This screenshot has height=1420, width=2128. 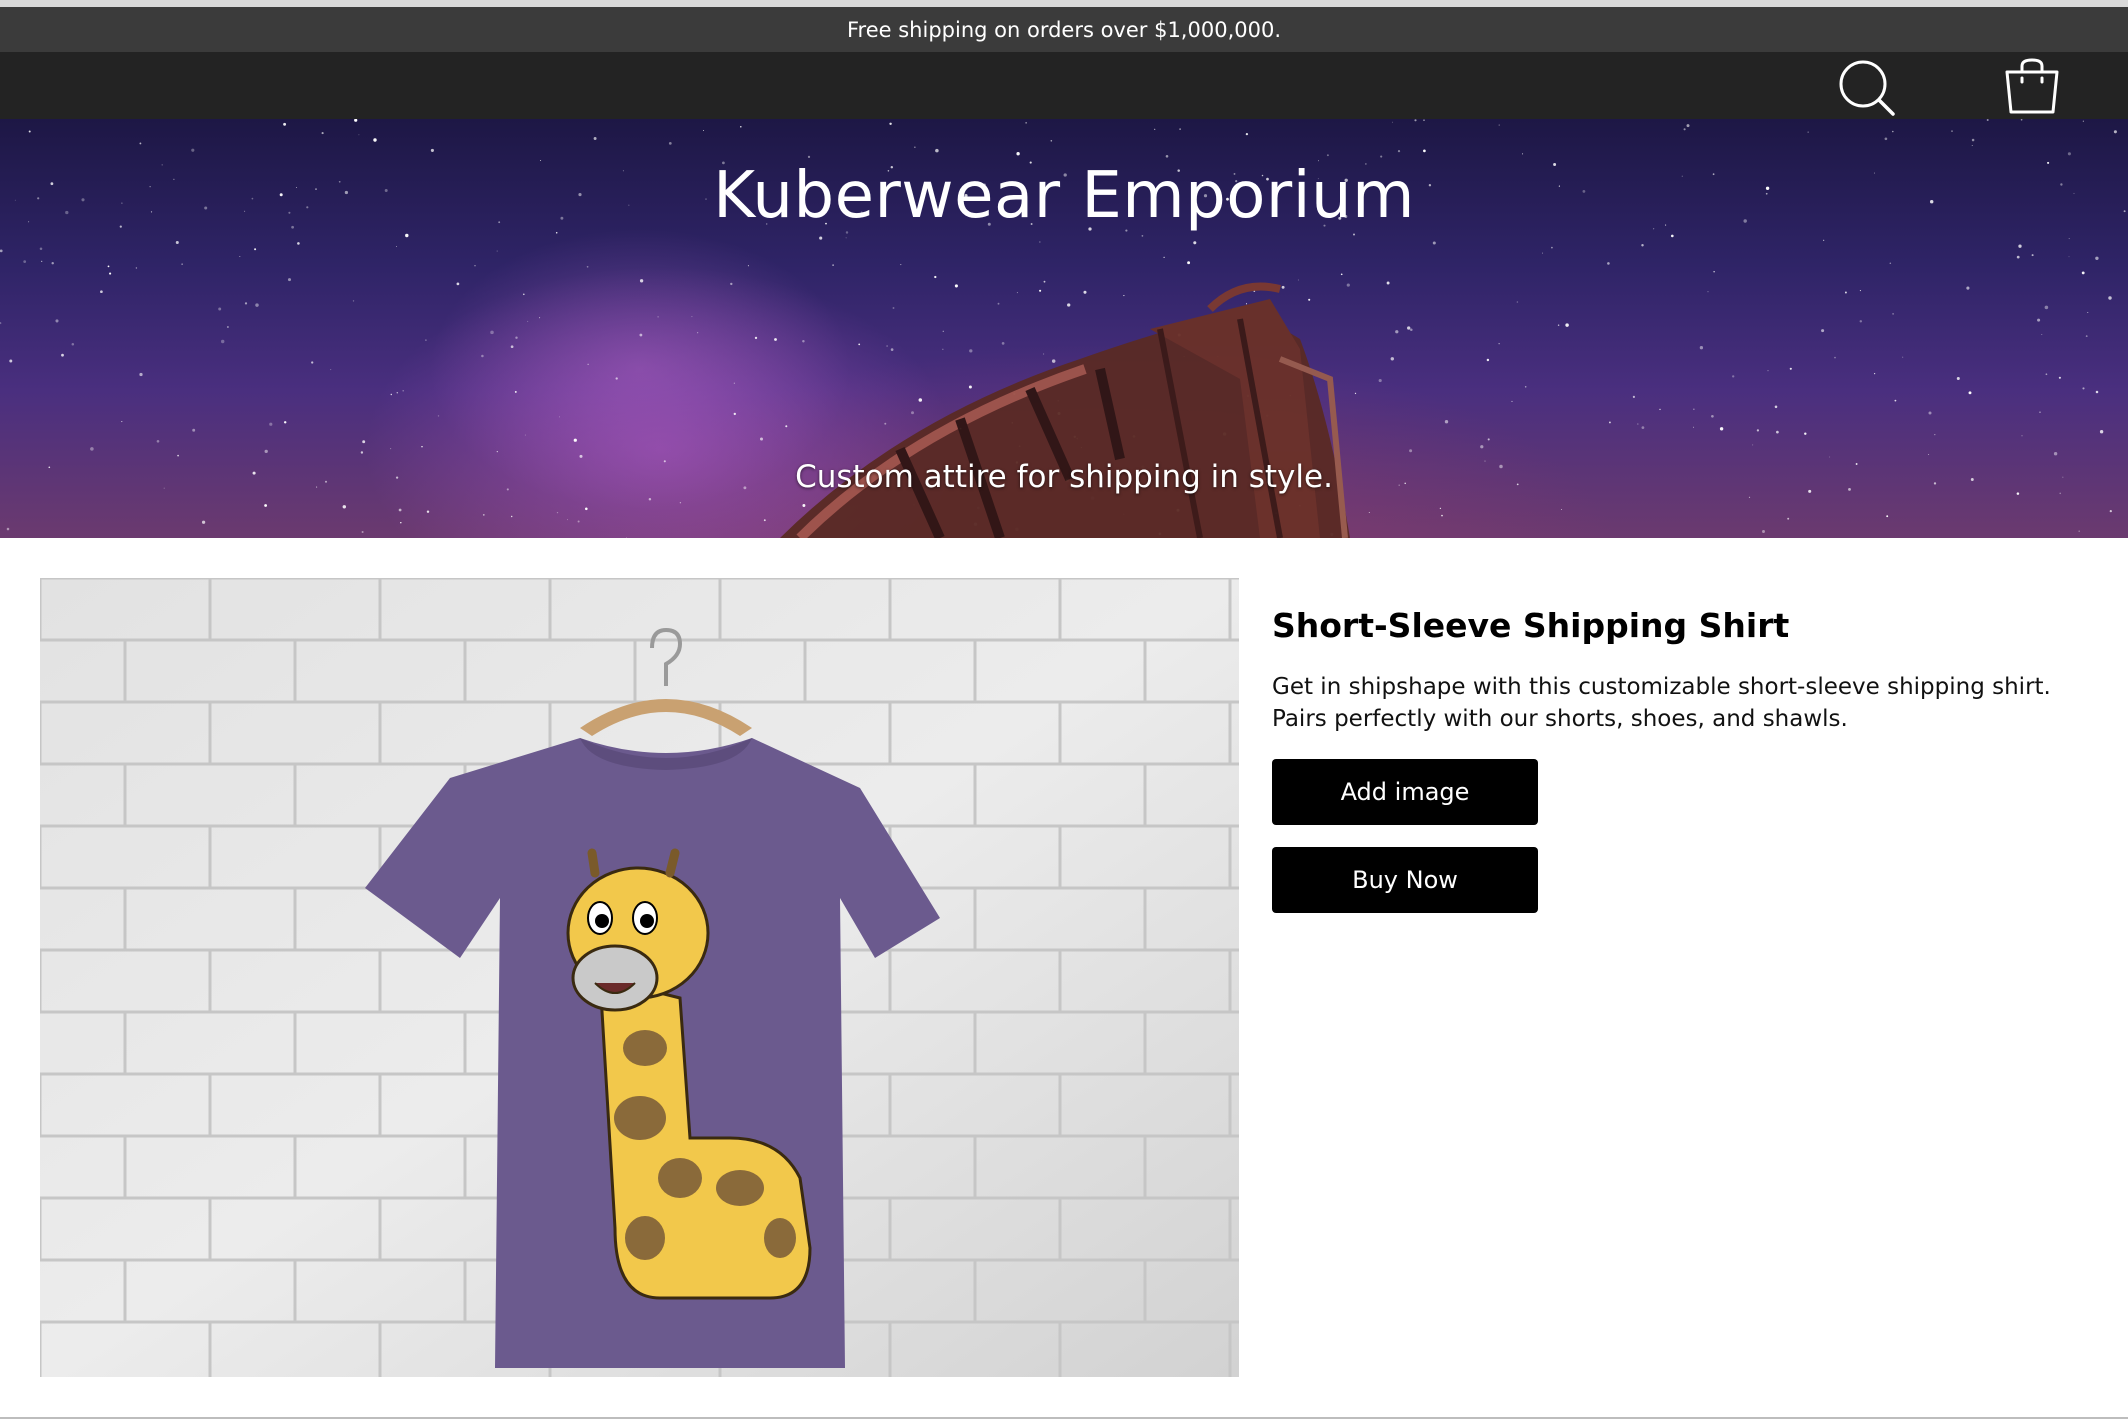 I want to click on buy-now-button: Buy Now, so click(x=1405, y=880).